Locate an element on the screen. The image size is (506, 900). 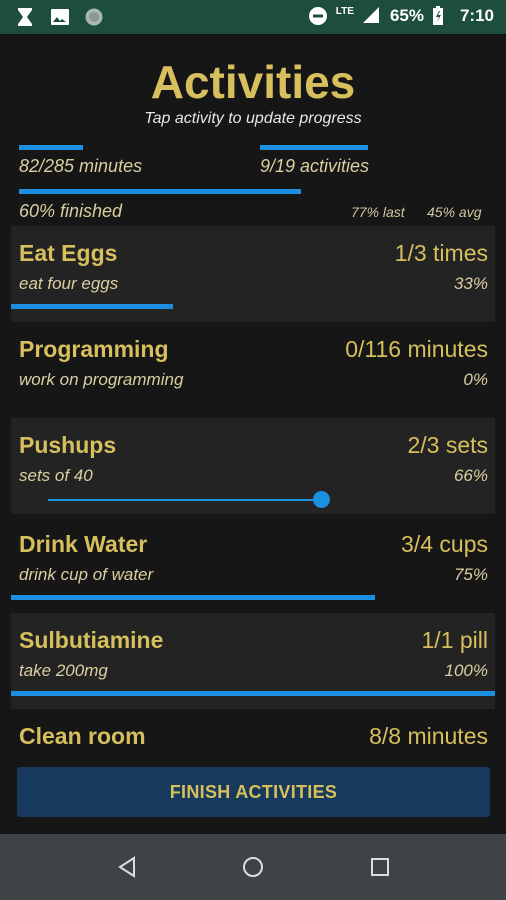
signal-icon is located at coordinates (372, 16).